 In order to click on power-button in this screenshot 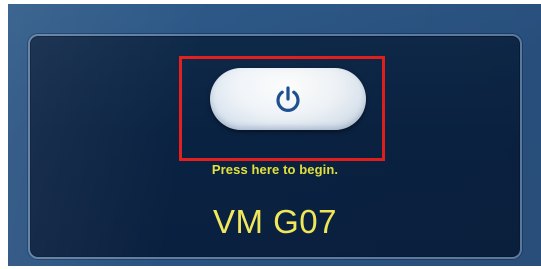, I will do `click(288, 99)`.